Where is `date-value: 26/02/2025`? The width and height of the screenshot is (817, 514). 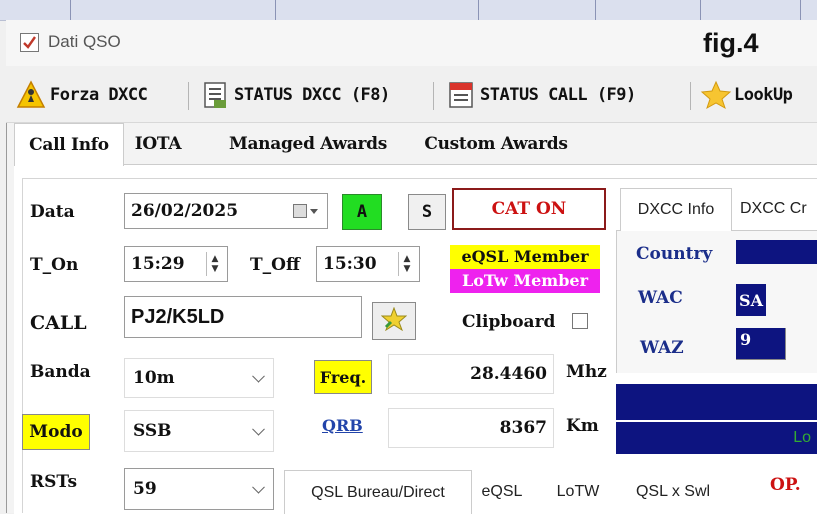 date-value: 26/02/2025 is located at coordinates (185, 211).